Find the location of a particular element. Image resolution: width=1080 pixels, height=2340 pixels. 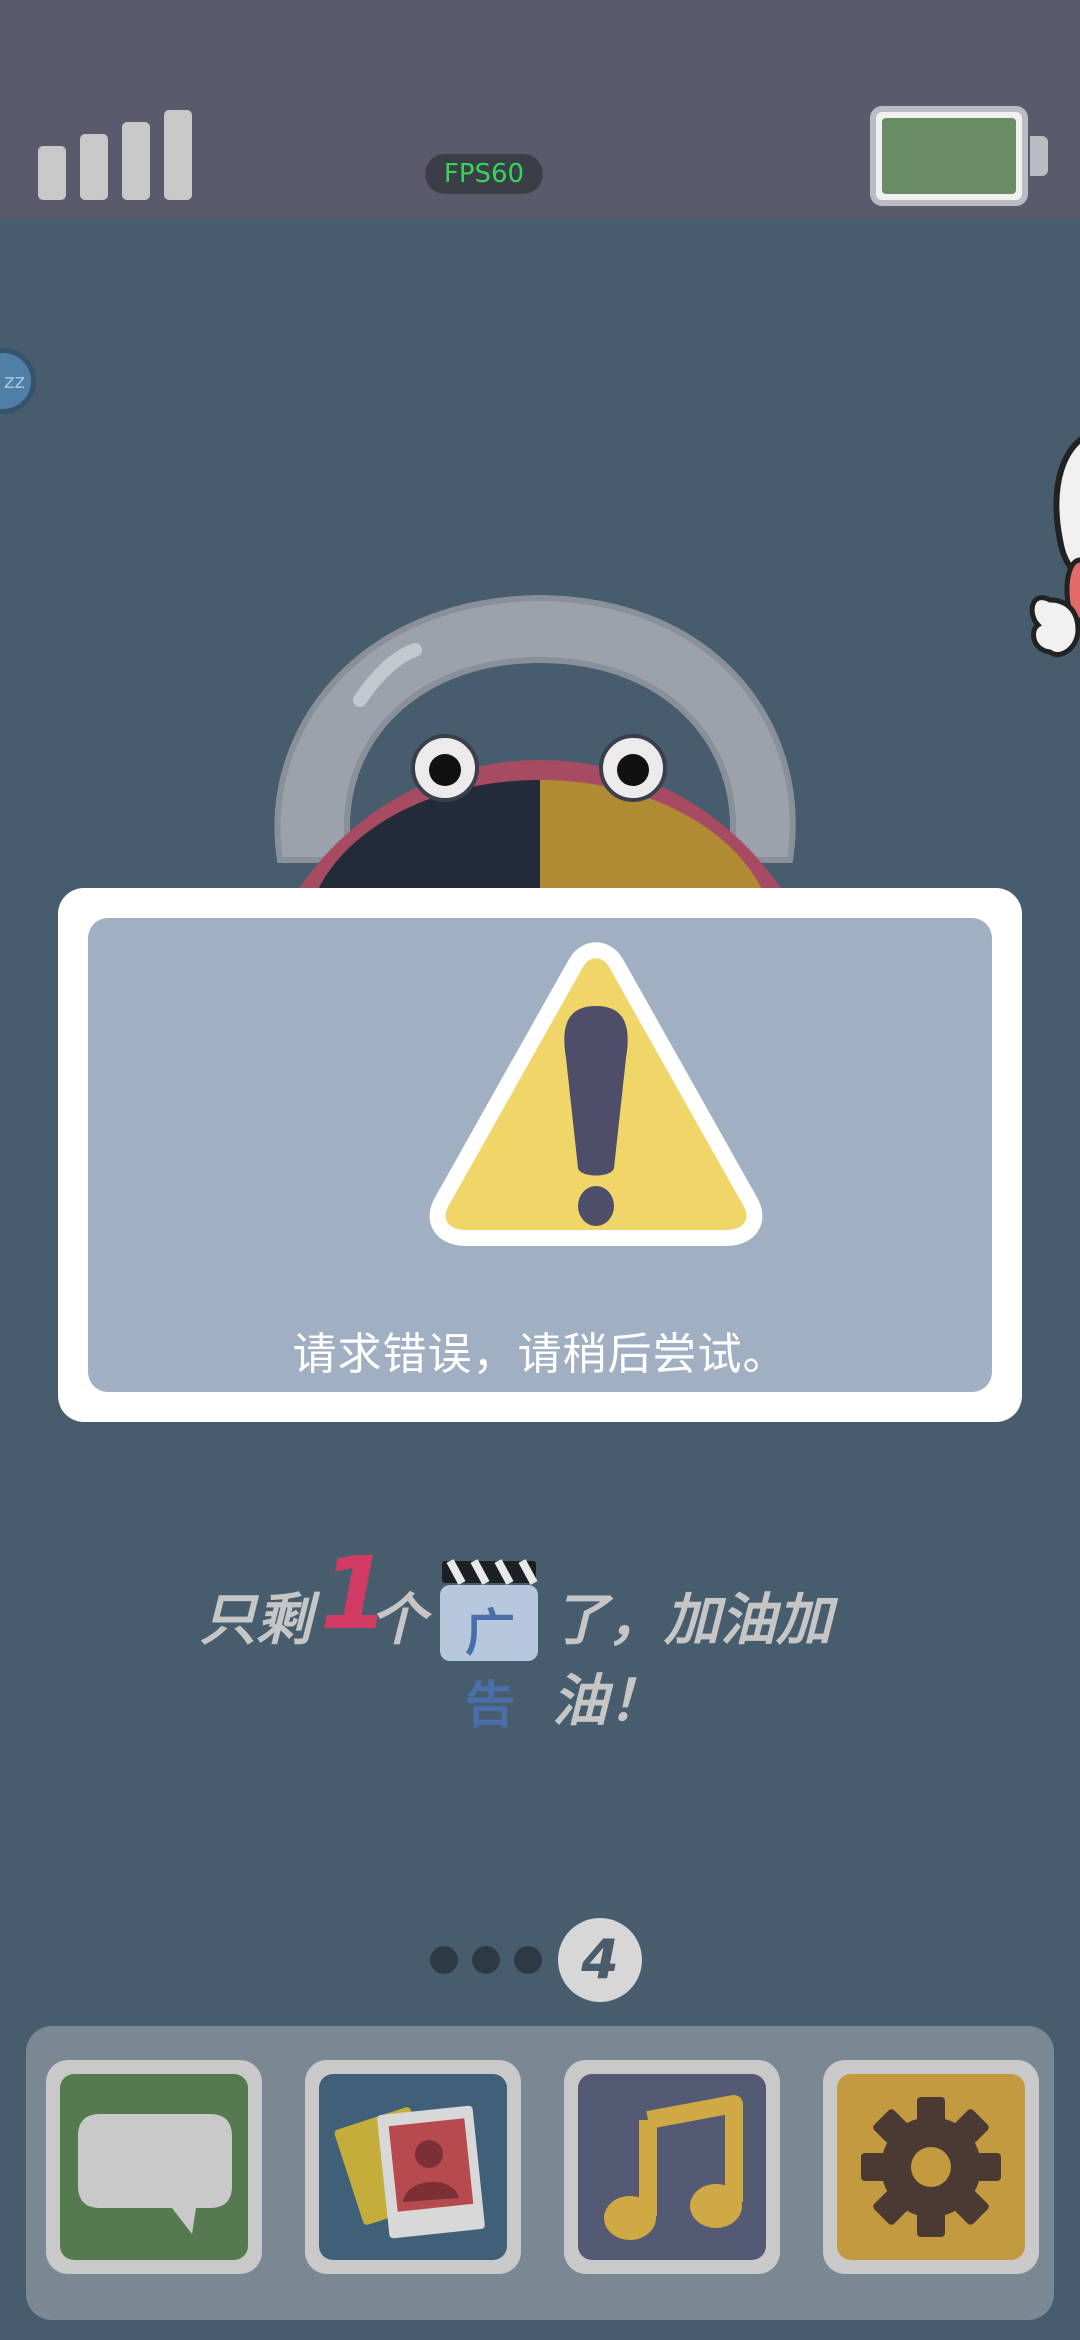

signal-bars-icon is located at coordinates (118, 154).